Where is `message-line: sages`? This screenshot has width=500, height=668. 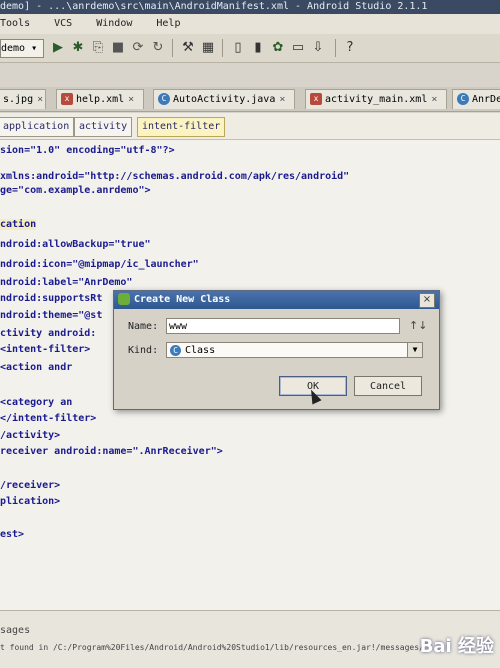
message-line: sages is located at coordinates (15, 630).